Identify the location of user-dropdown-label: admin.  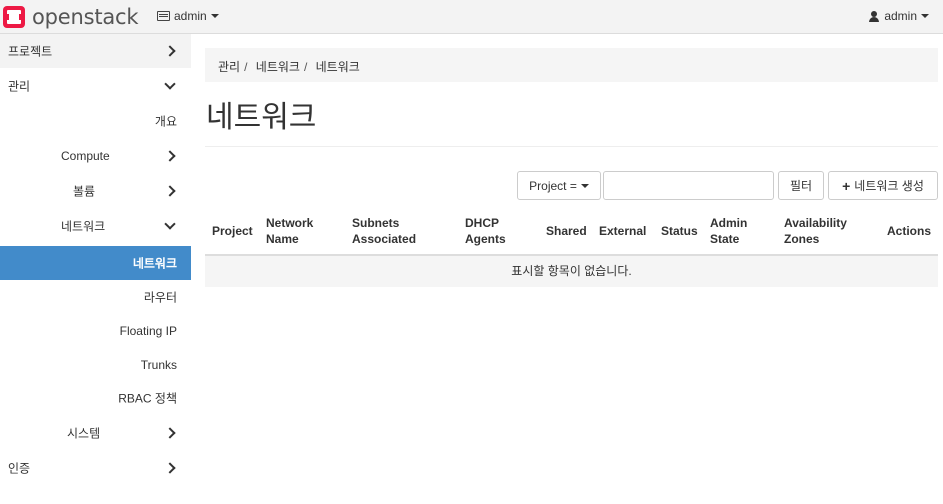
(900, 16).